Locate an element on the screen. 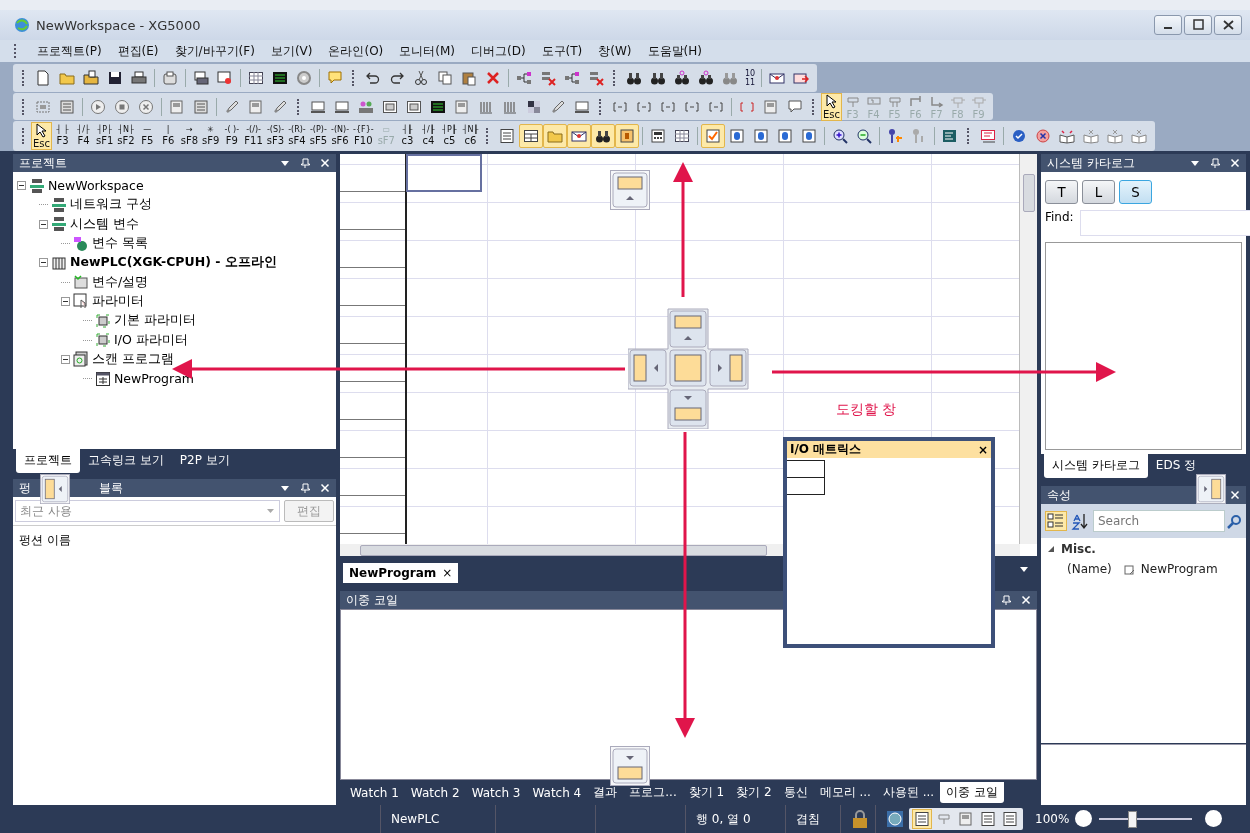 The height and width of the screenshot is (833, 1250). io-matrix-dialog: I/O 매트릭스 × is located at coordinates (889, 542).